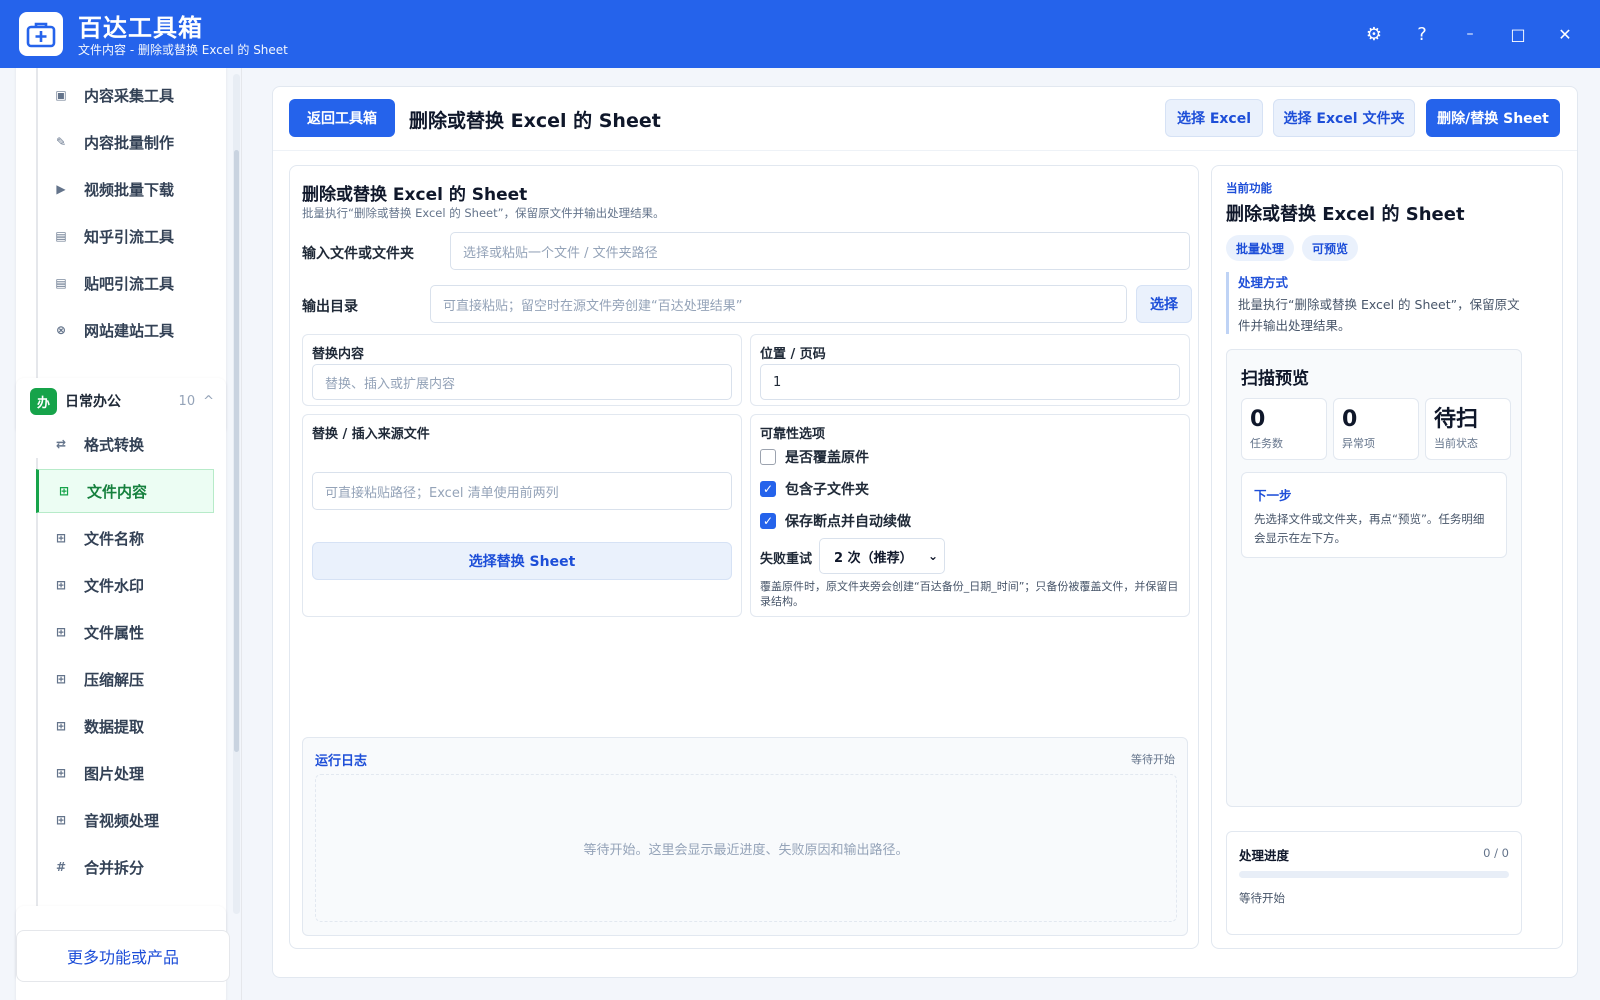 The height and width of the screenshot is (1000, 1600). Describe the element at coordinates (114, 867) in the screenshot. I see `sidebar-item-label: 合并拆分` at that location.